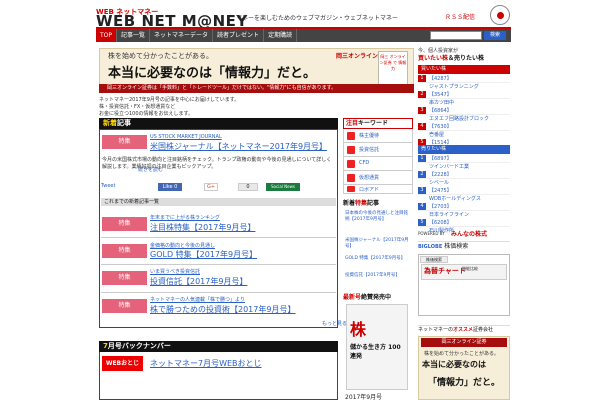 This screenshot has width=600, height=400. I want to click on keyword-item: 投資信託, so click(378, 150).